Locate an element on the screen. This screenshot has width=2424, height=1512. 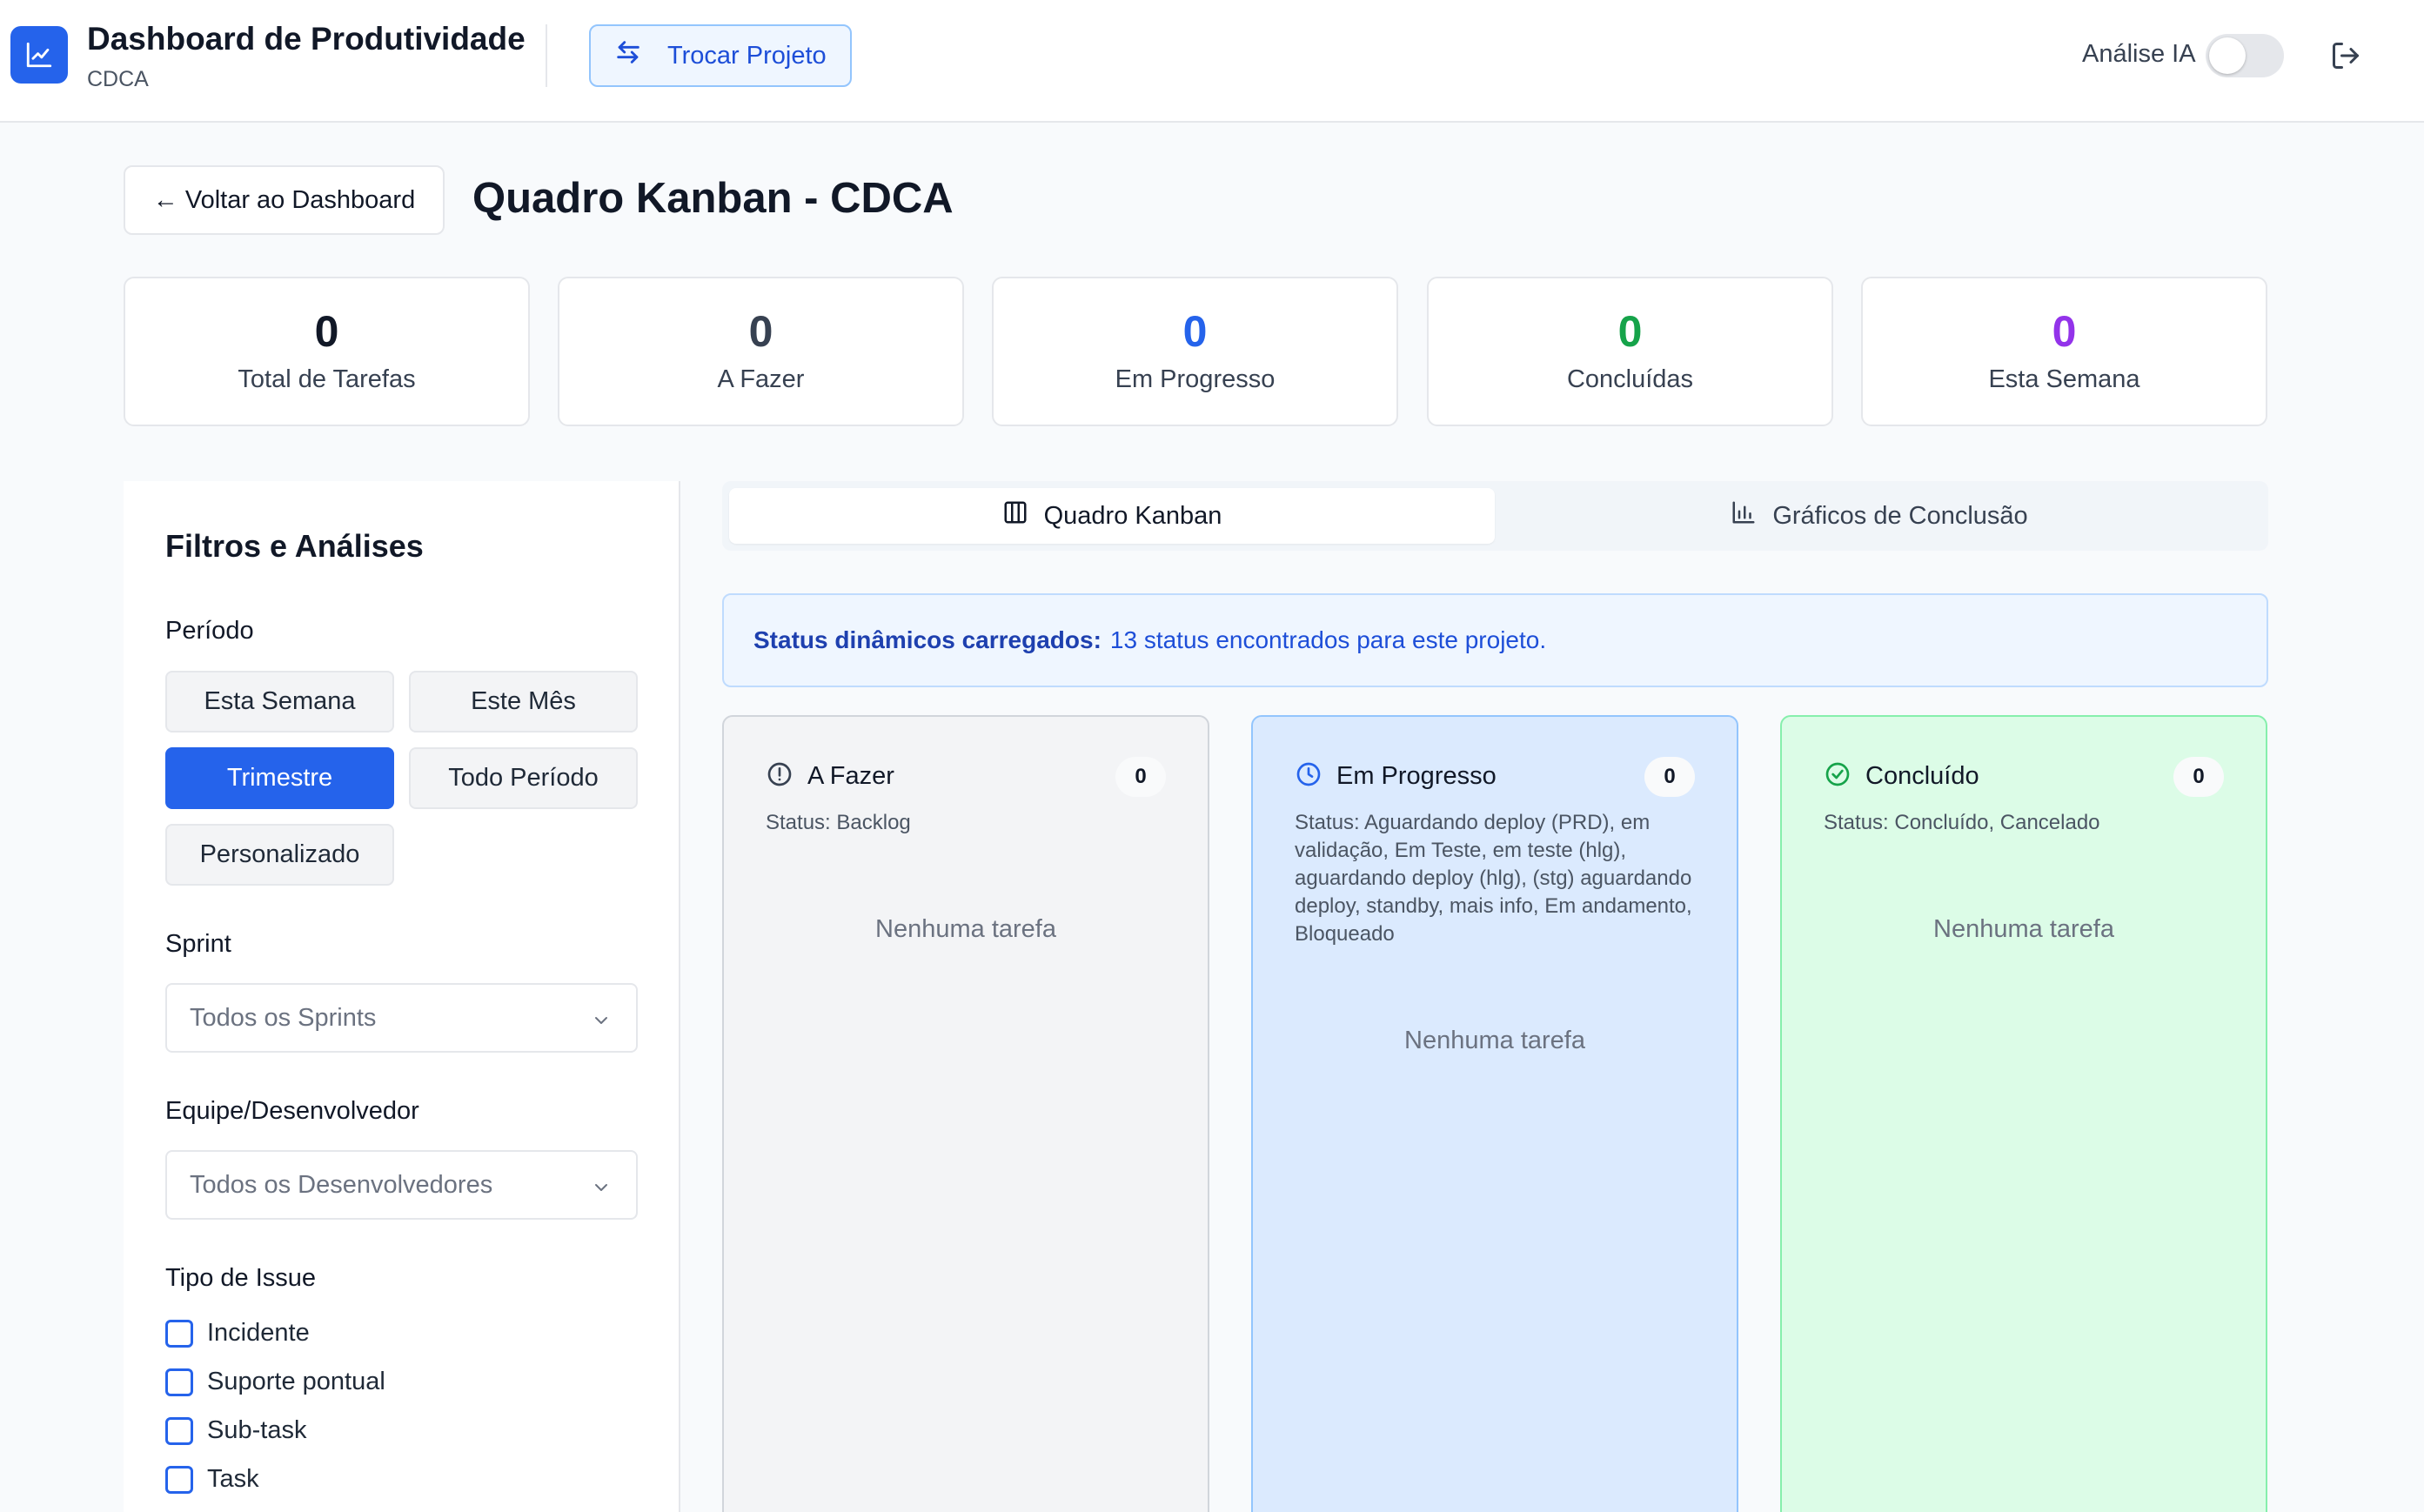
tab-label: Gráficos de Conclusão is located at coordinates (1900, 515).